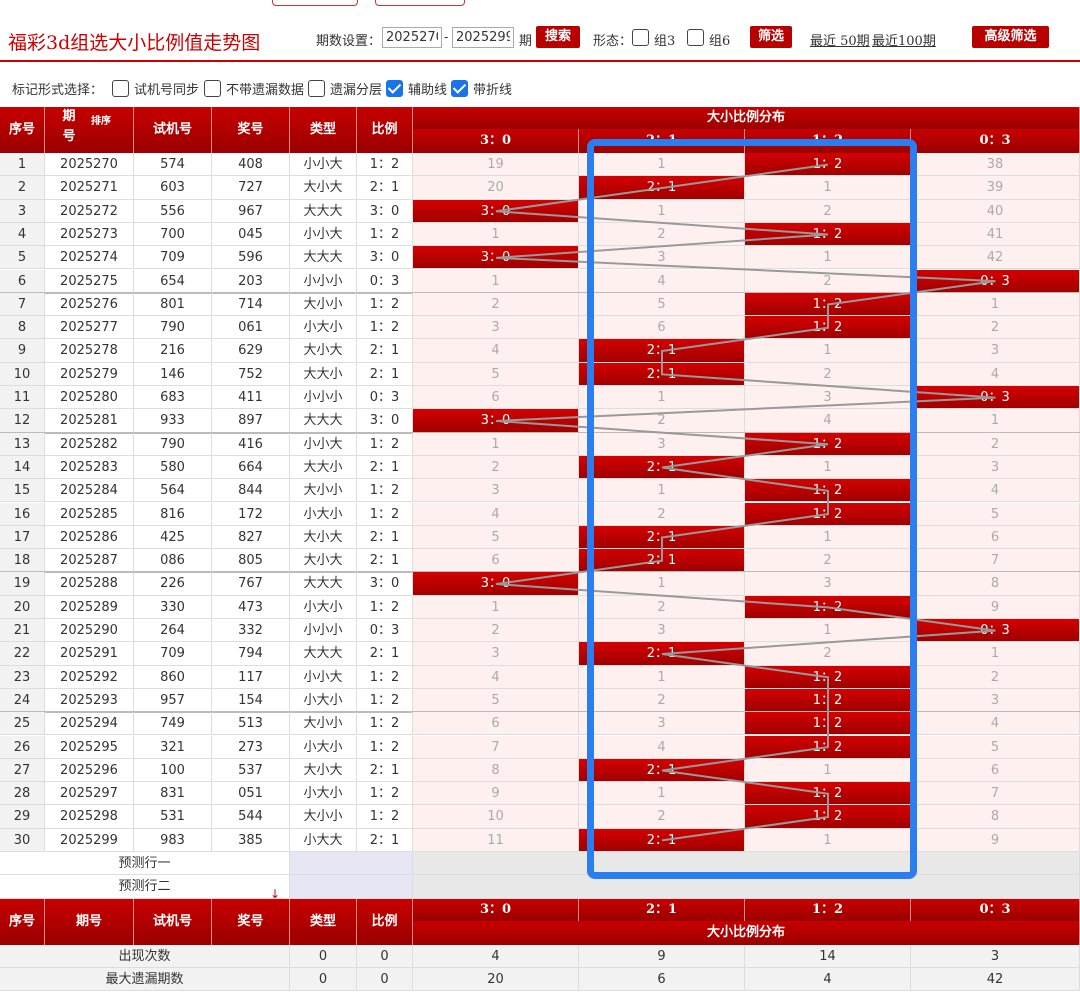  I want to click on row-prize: 051, so click(251, 794).